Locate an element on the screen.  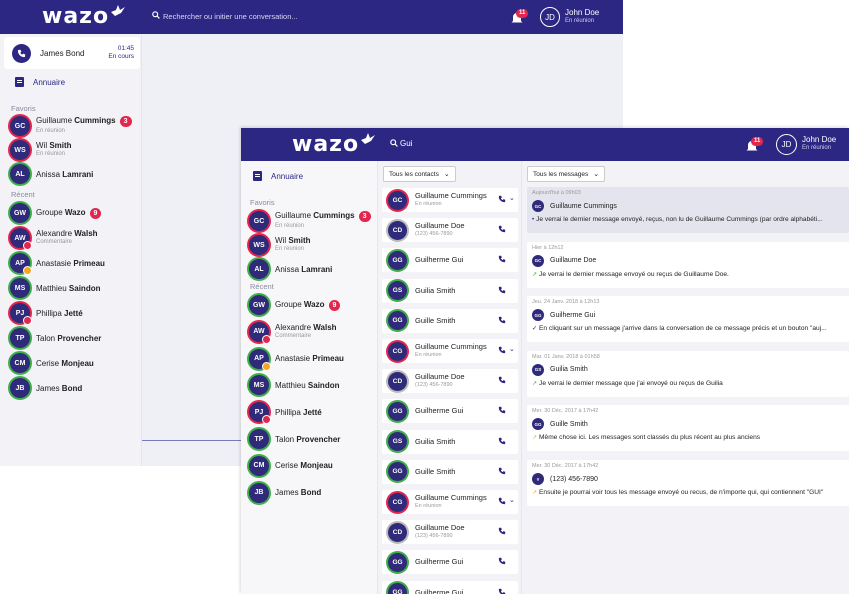
unread-badge: 3 is located at coordinates (125, 121).